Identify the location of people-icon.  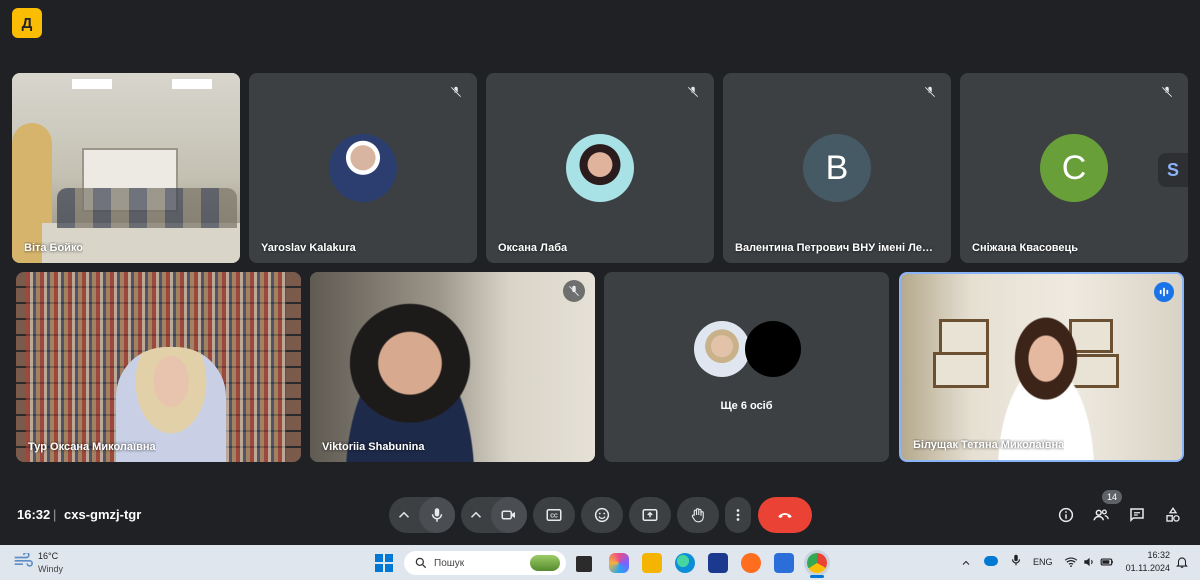
(1101, 515).